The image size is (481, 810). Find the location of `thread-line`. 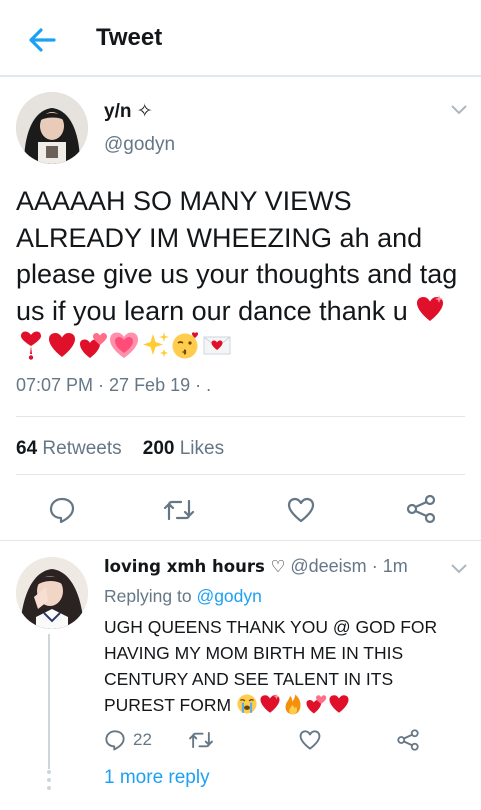

thread-line is located at coordinates (49, 701).